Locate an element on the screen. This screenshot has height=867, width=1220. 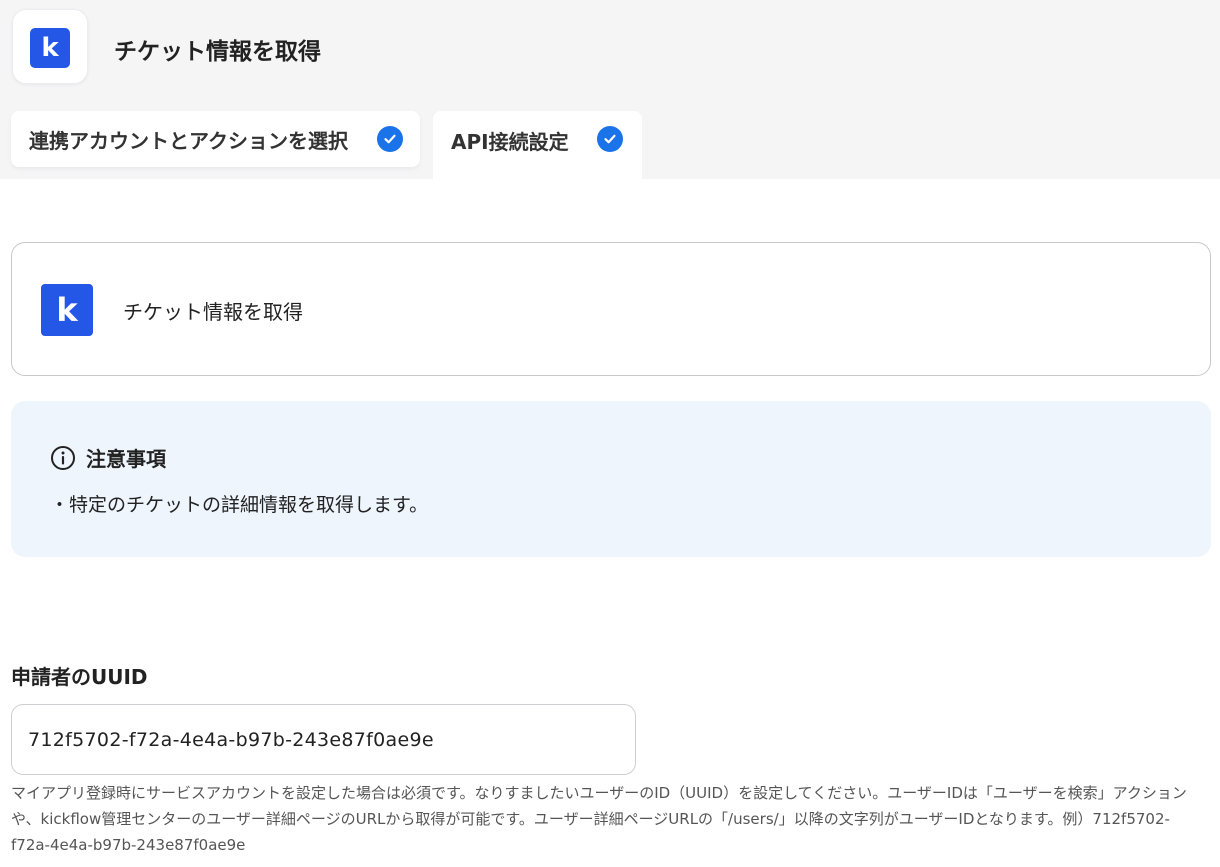
info-icon is located at coordinates (63, 457).